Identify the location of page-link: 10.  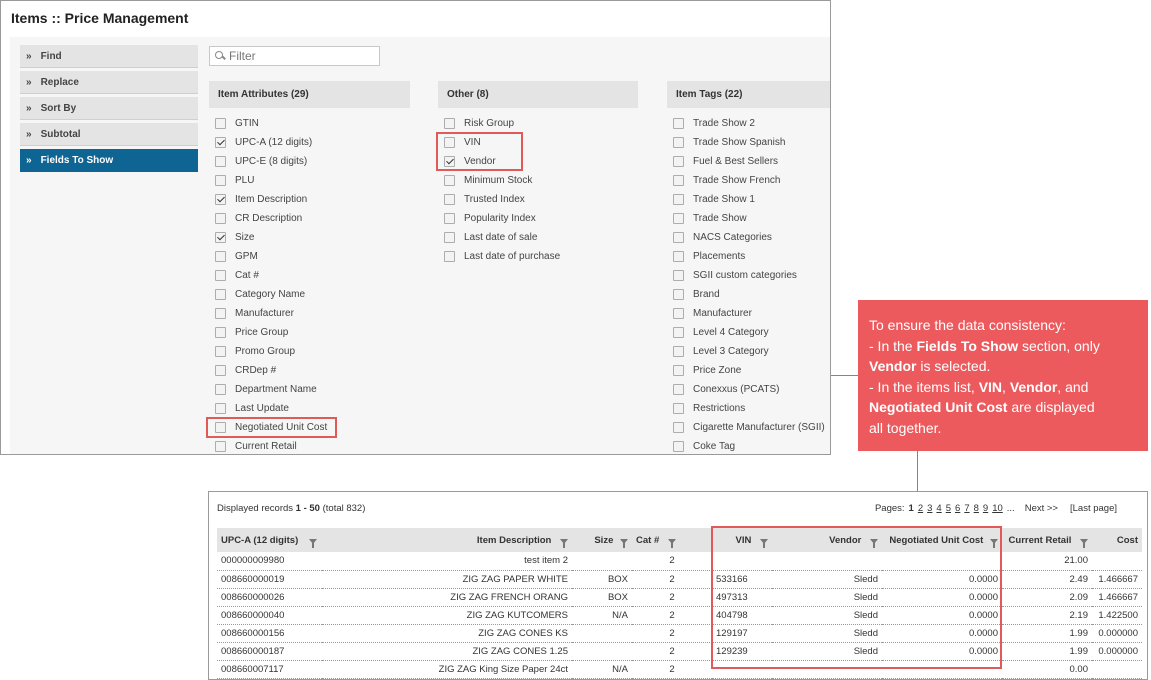
(997, 508).